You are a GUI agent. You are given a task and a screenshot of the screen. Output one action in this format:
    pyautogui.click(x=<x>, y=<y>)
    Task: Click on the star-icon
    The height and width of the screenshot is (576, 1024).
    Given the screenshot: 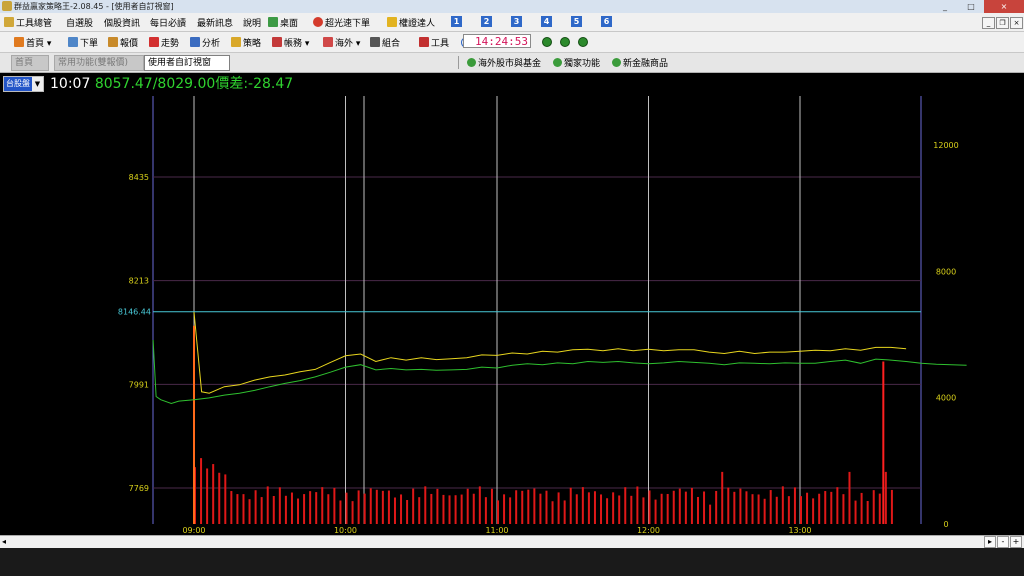 What is the action you would take?
    pyautogui.click(x=318, y=22)
    